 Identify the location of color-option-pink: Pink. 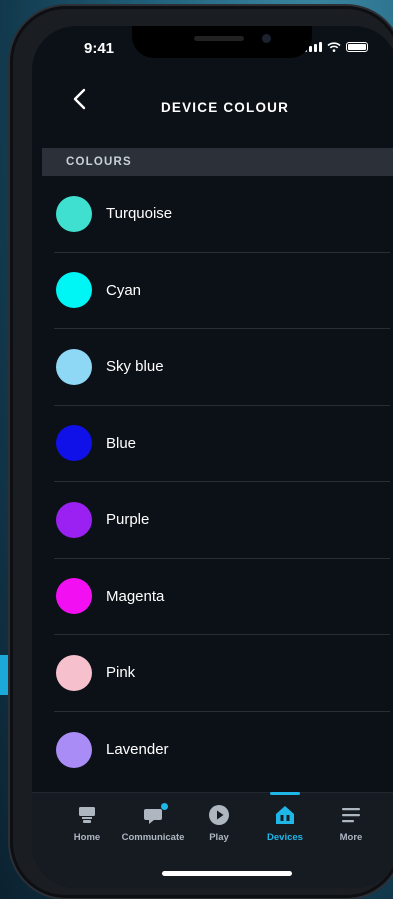
(222, 673).